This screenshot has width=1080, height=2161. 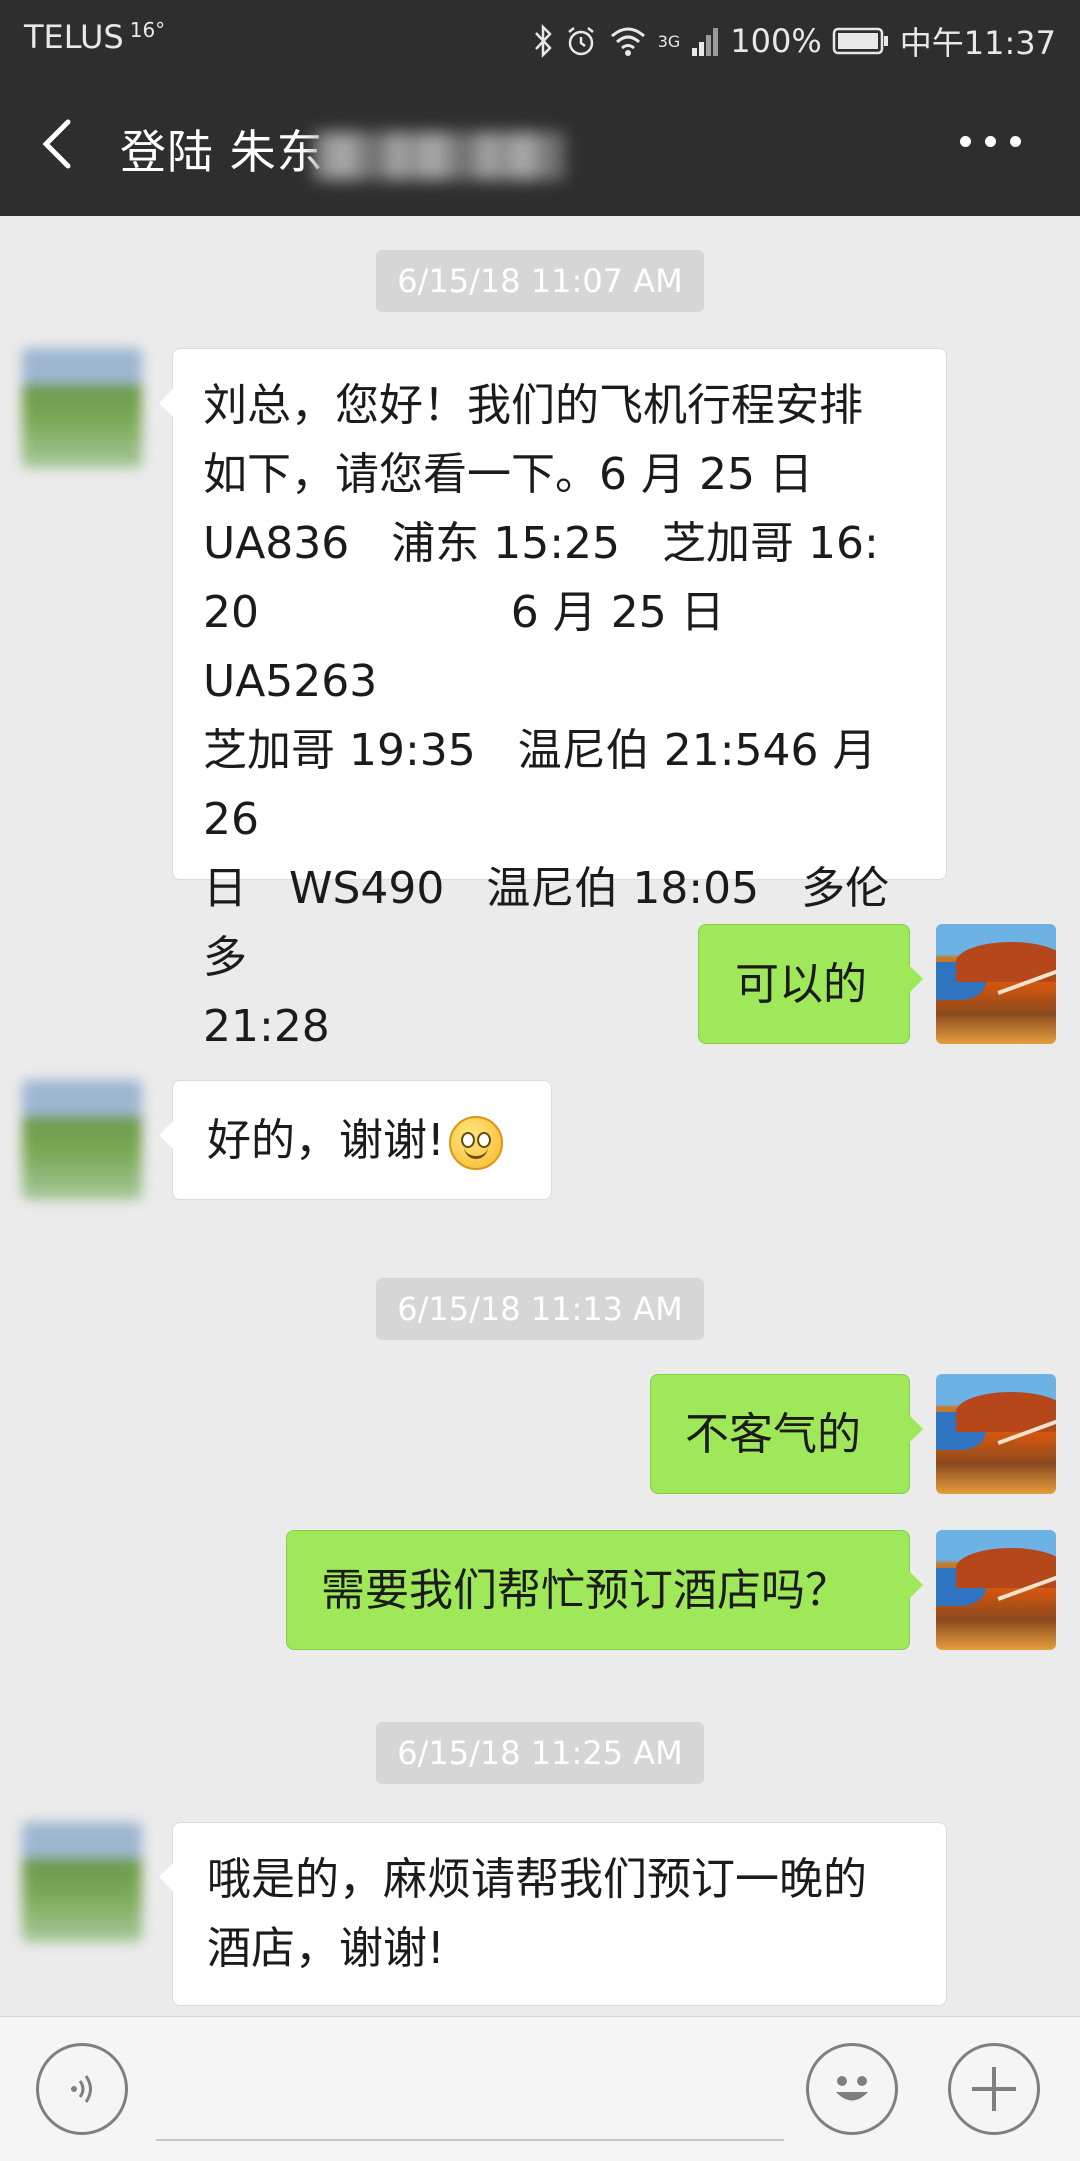 I want to click on message-input, so click(x=470, y=2091).